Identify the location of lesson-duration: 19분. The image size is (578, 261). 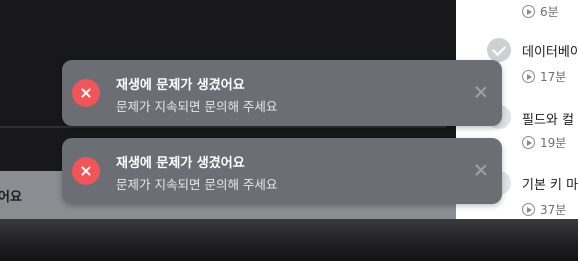
(544, 142).